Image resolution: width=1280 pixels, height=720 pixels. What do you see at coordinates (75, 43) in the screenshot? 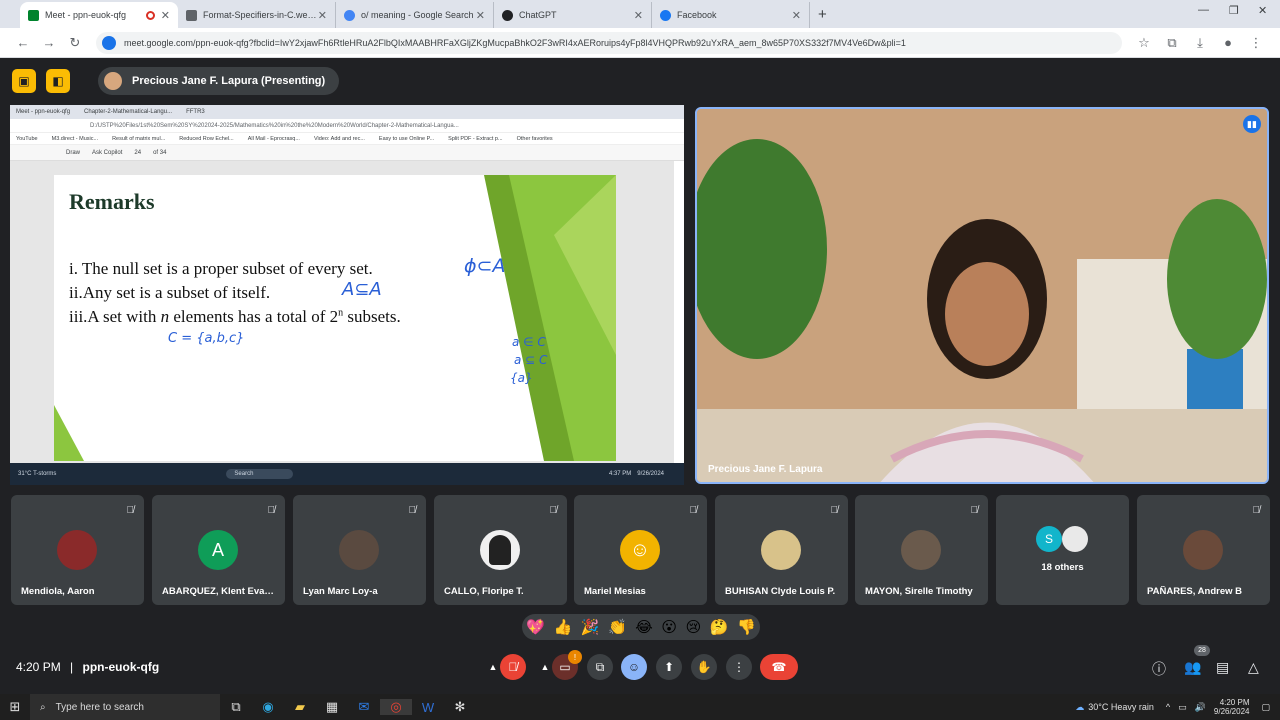
I see `reload-icon: ↻` at bounding box center [75, 43].